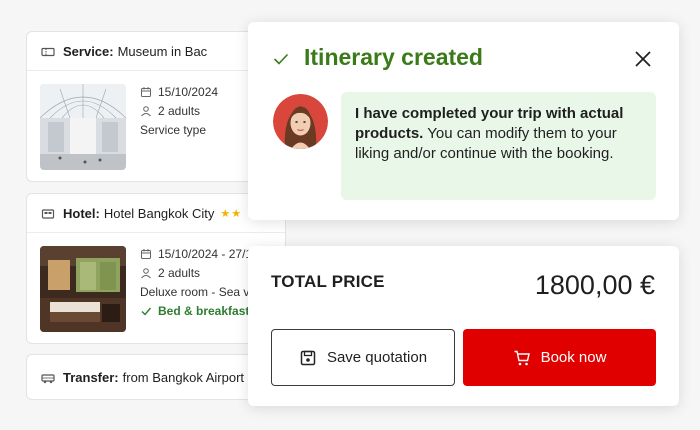 The height and width of the screenshot is (430, 700). I want to click on service-label: Service:, so click(88, 51).